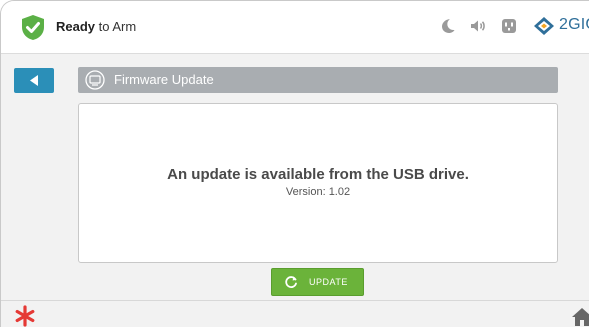 The height and width of the screenshot is (327, 589). Describe the element at coordinates (580, 317) in the screenshot. I see `home-icon` at that location.